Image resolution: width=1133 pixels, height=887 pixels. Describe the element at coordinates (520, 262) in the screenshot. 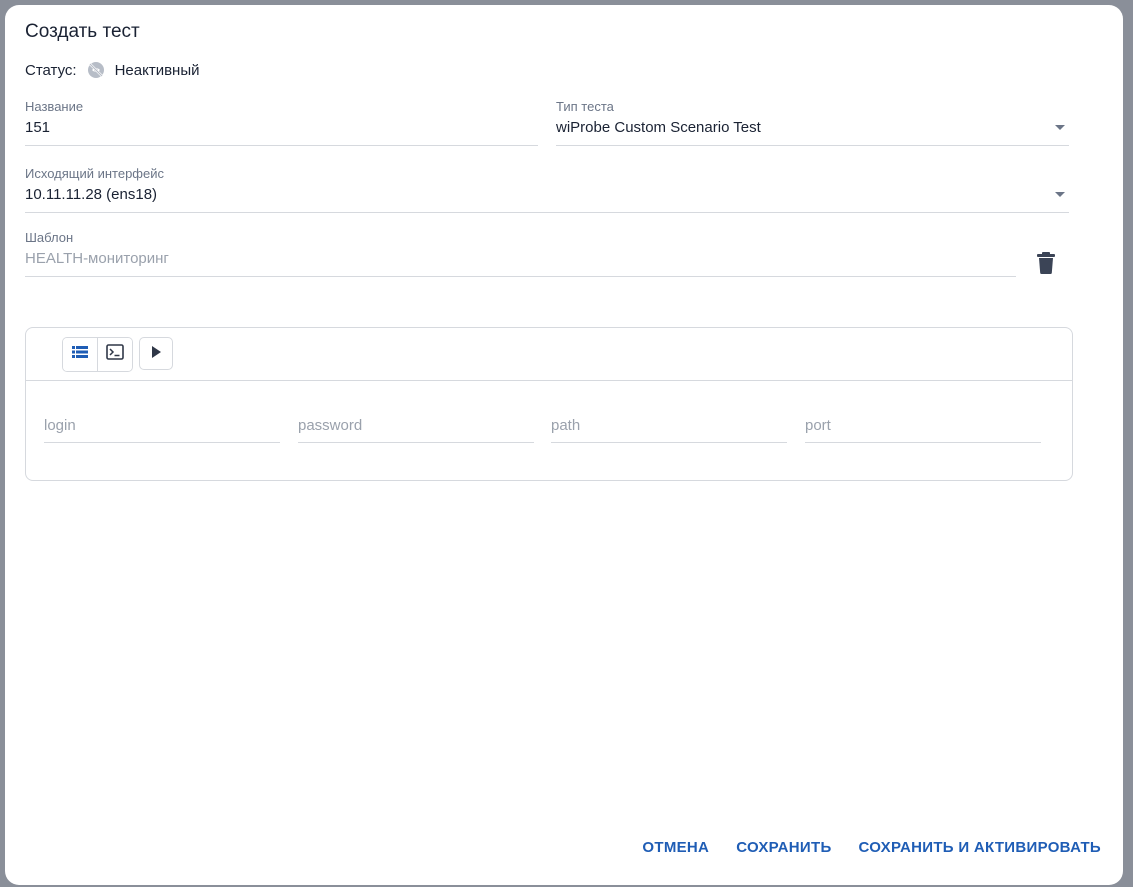

I see `template-value: HEALTH-мониторинг` at that location.